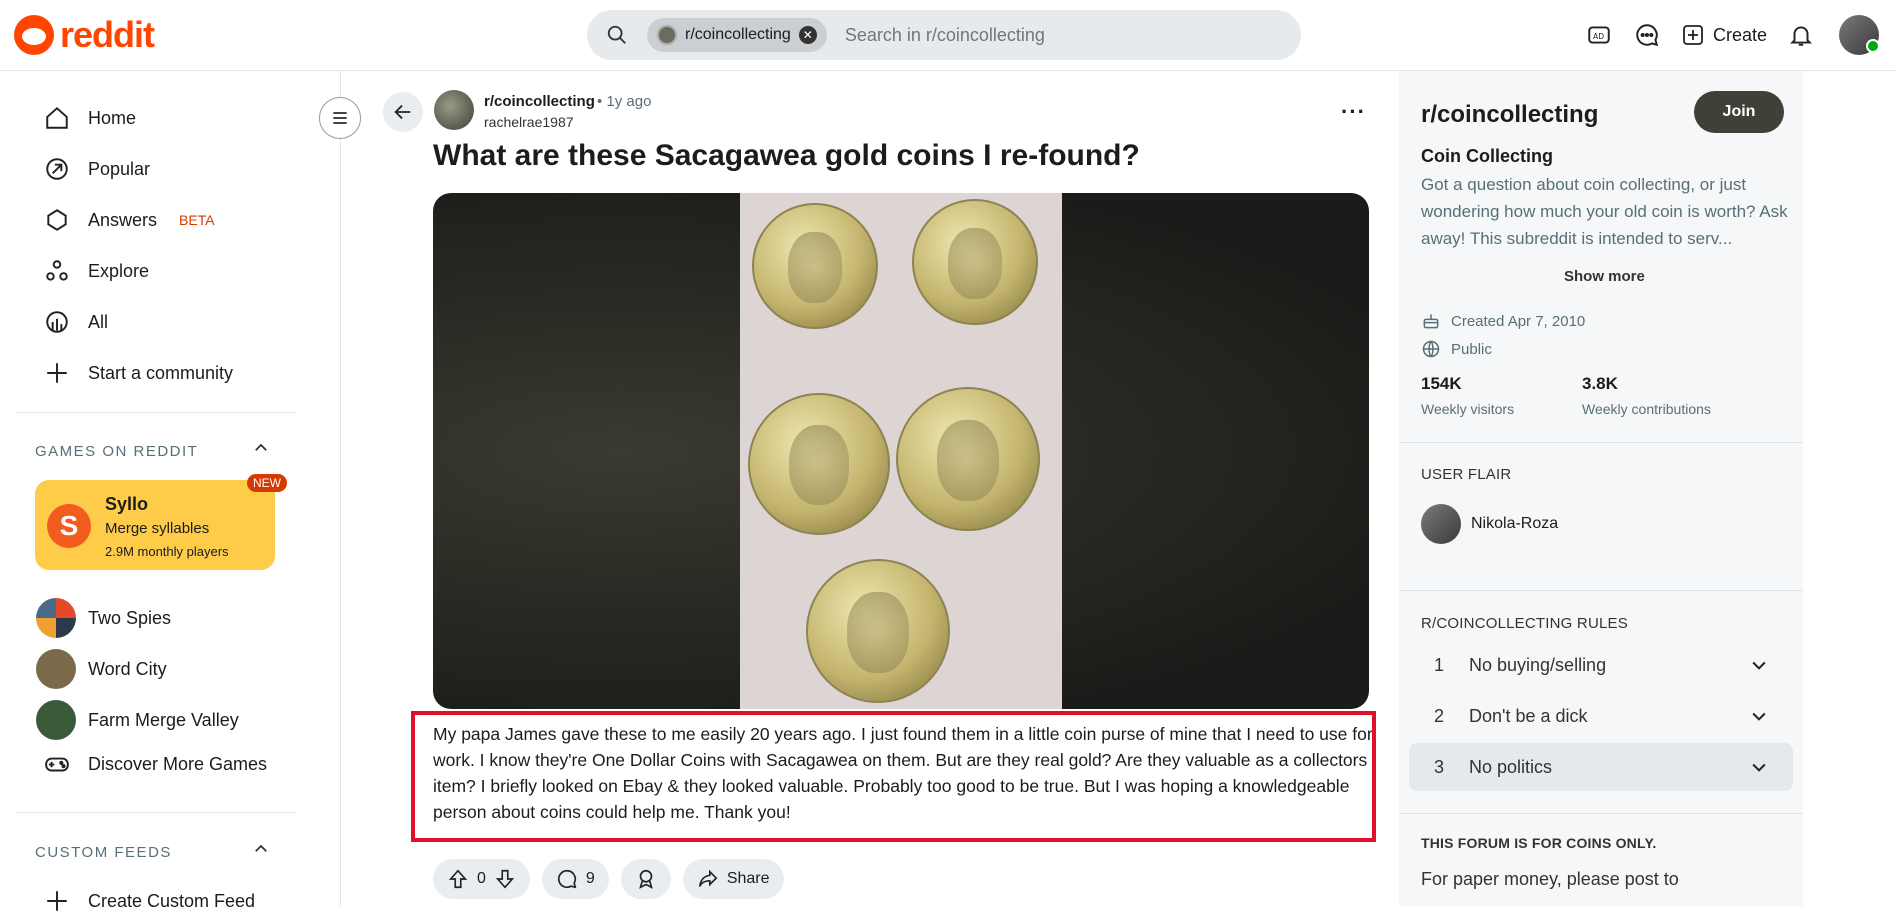 The image size is (1895, 914). Describe the element at coordinates (161, 372) in the screenshot. I see `nav-start-community-label: Start a community` at that location.